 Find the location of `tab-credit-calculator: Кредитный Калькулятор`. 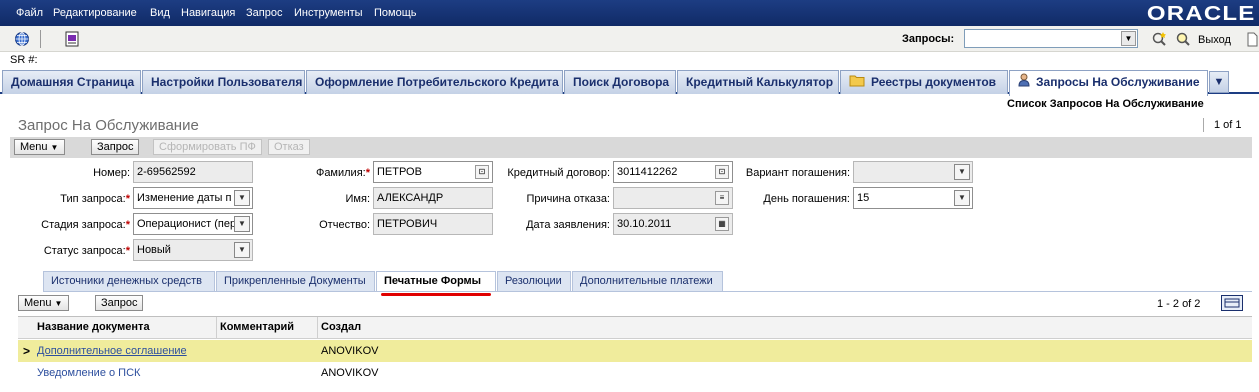

tab-credit-calculator: Кредитный Калькулятор is located at coordinates (758, 82).